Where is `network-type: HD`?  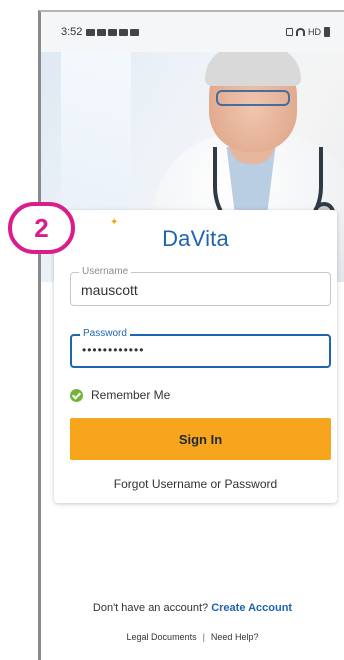 network-type: HD is located at coordinates (314, 32).